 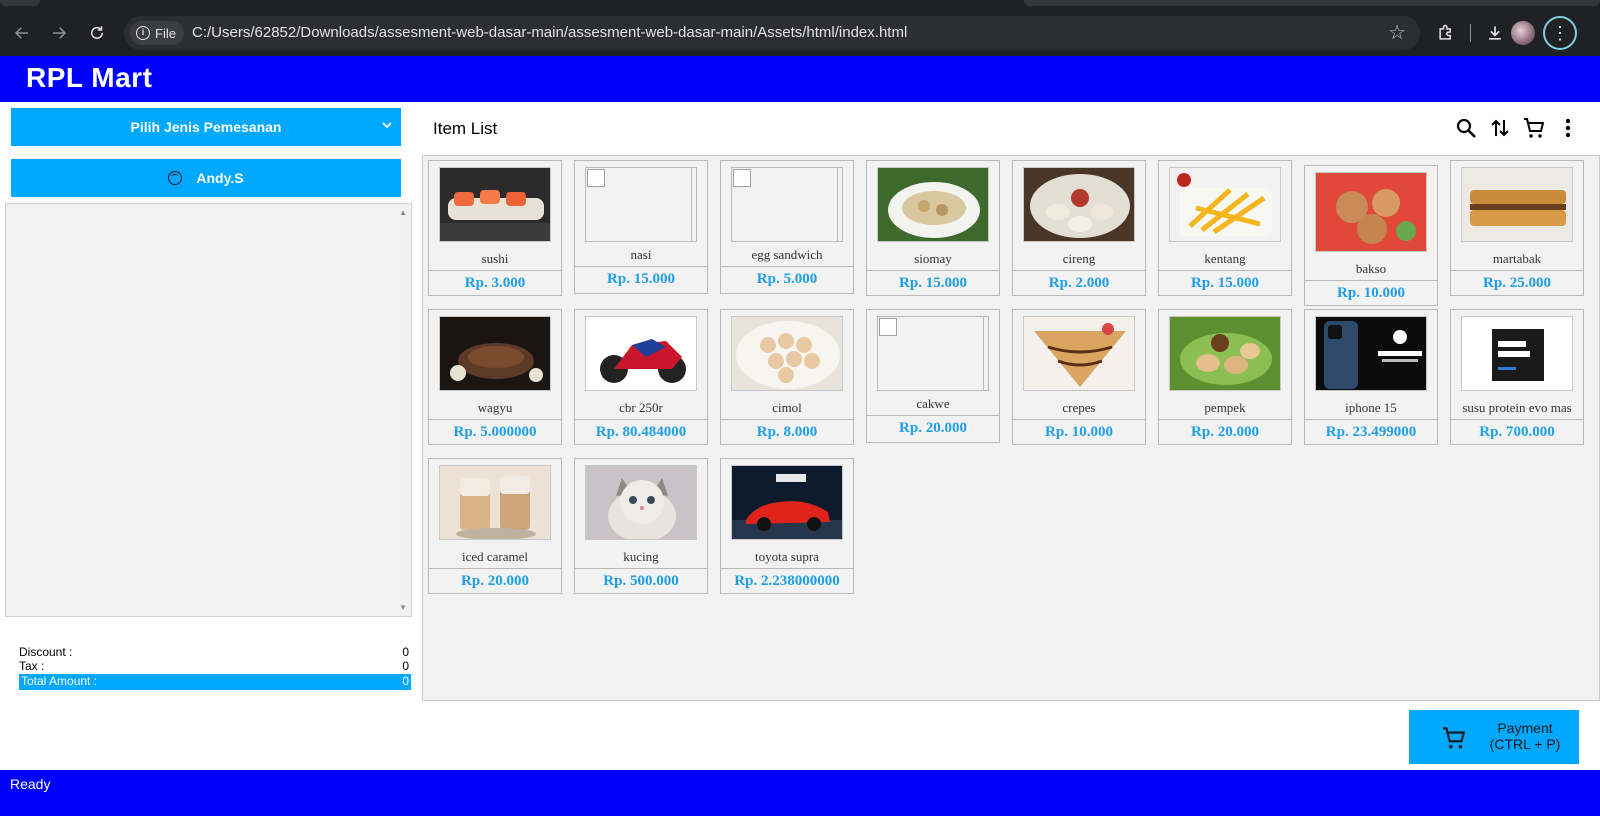 What do you see at coordinates (641, 526) in the screenshot?
I see `product-card: kucing Rp. 500.000` at bounding box center [641, 526].